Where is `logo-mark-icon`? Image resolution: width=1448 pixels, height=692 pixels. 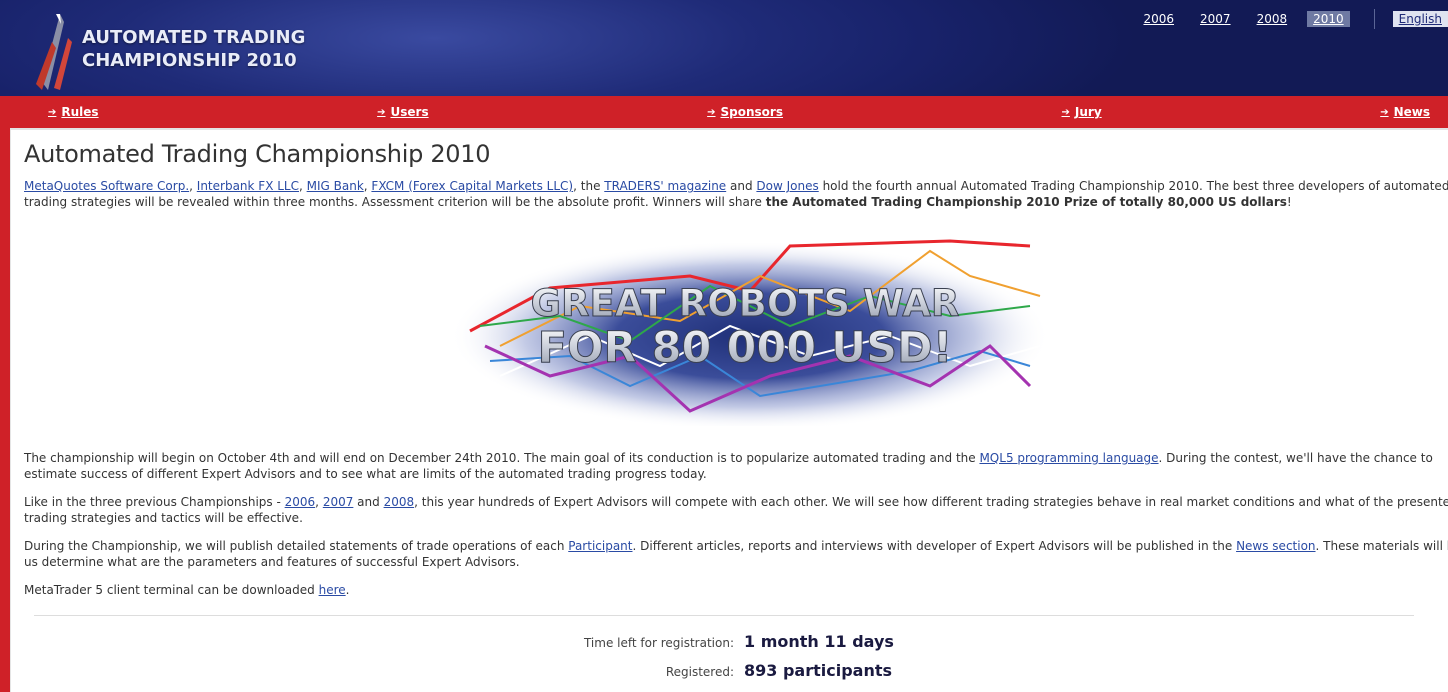
logo-mark-icon is located at coordinates (54, 52).